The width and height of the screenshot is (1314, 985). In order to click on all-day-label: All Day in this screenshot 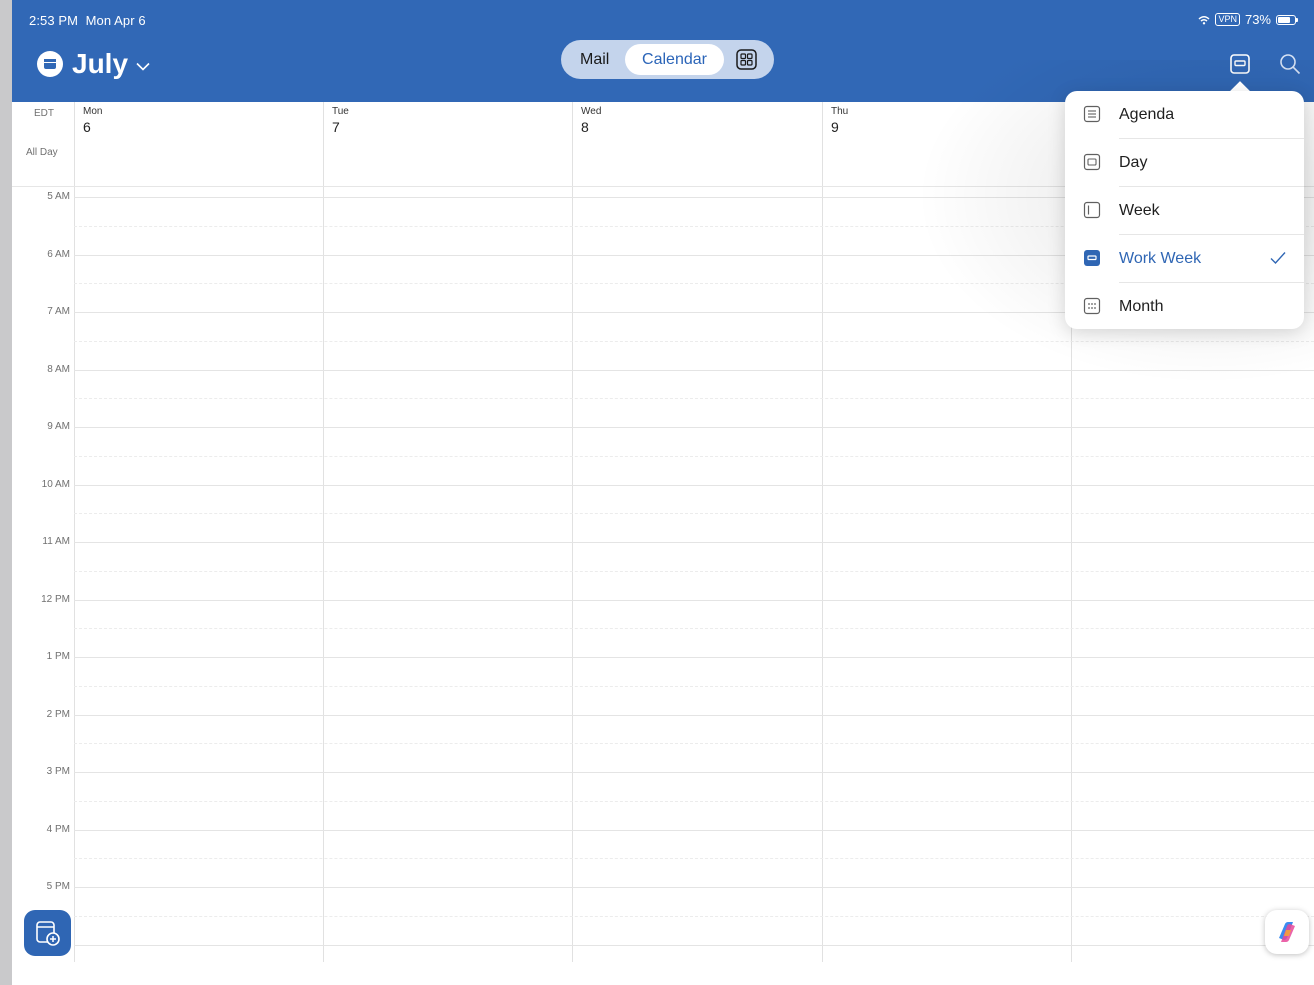, I will do `click(42, 152)`.